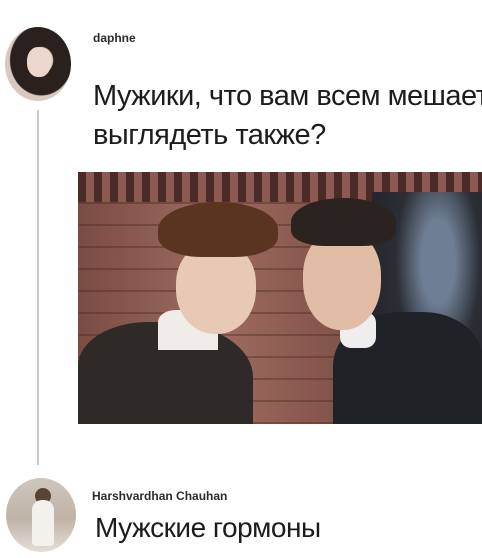 This screenshot has width=482, height=558. I want to click on avatar-face, so click(39, 62).